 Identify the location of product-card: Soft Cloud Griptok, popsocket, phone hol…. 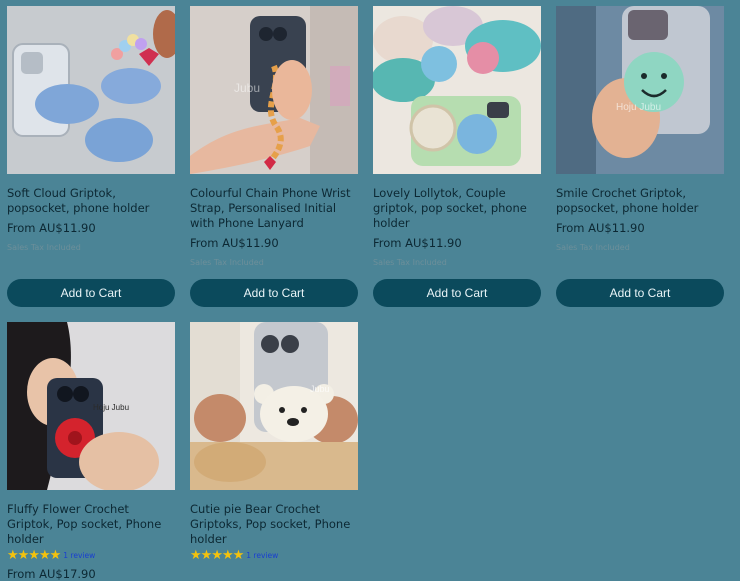
(91, 129).